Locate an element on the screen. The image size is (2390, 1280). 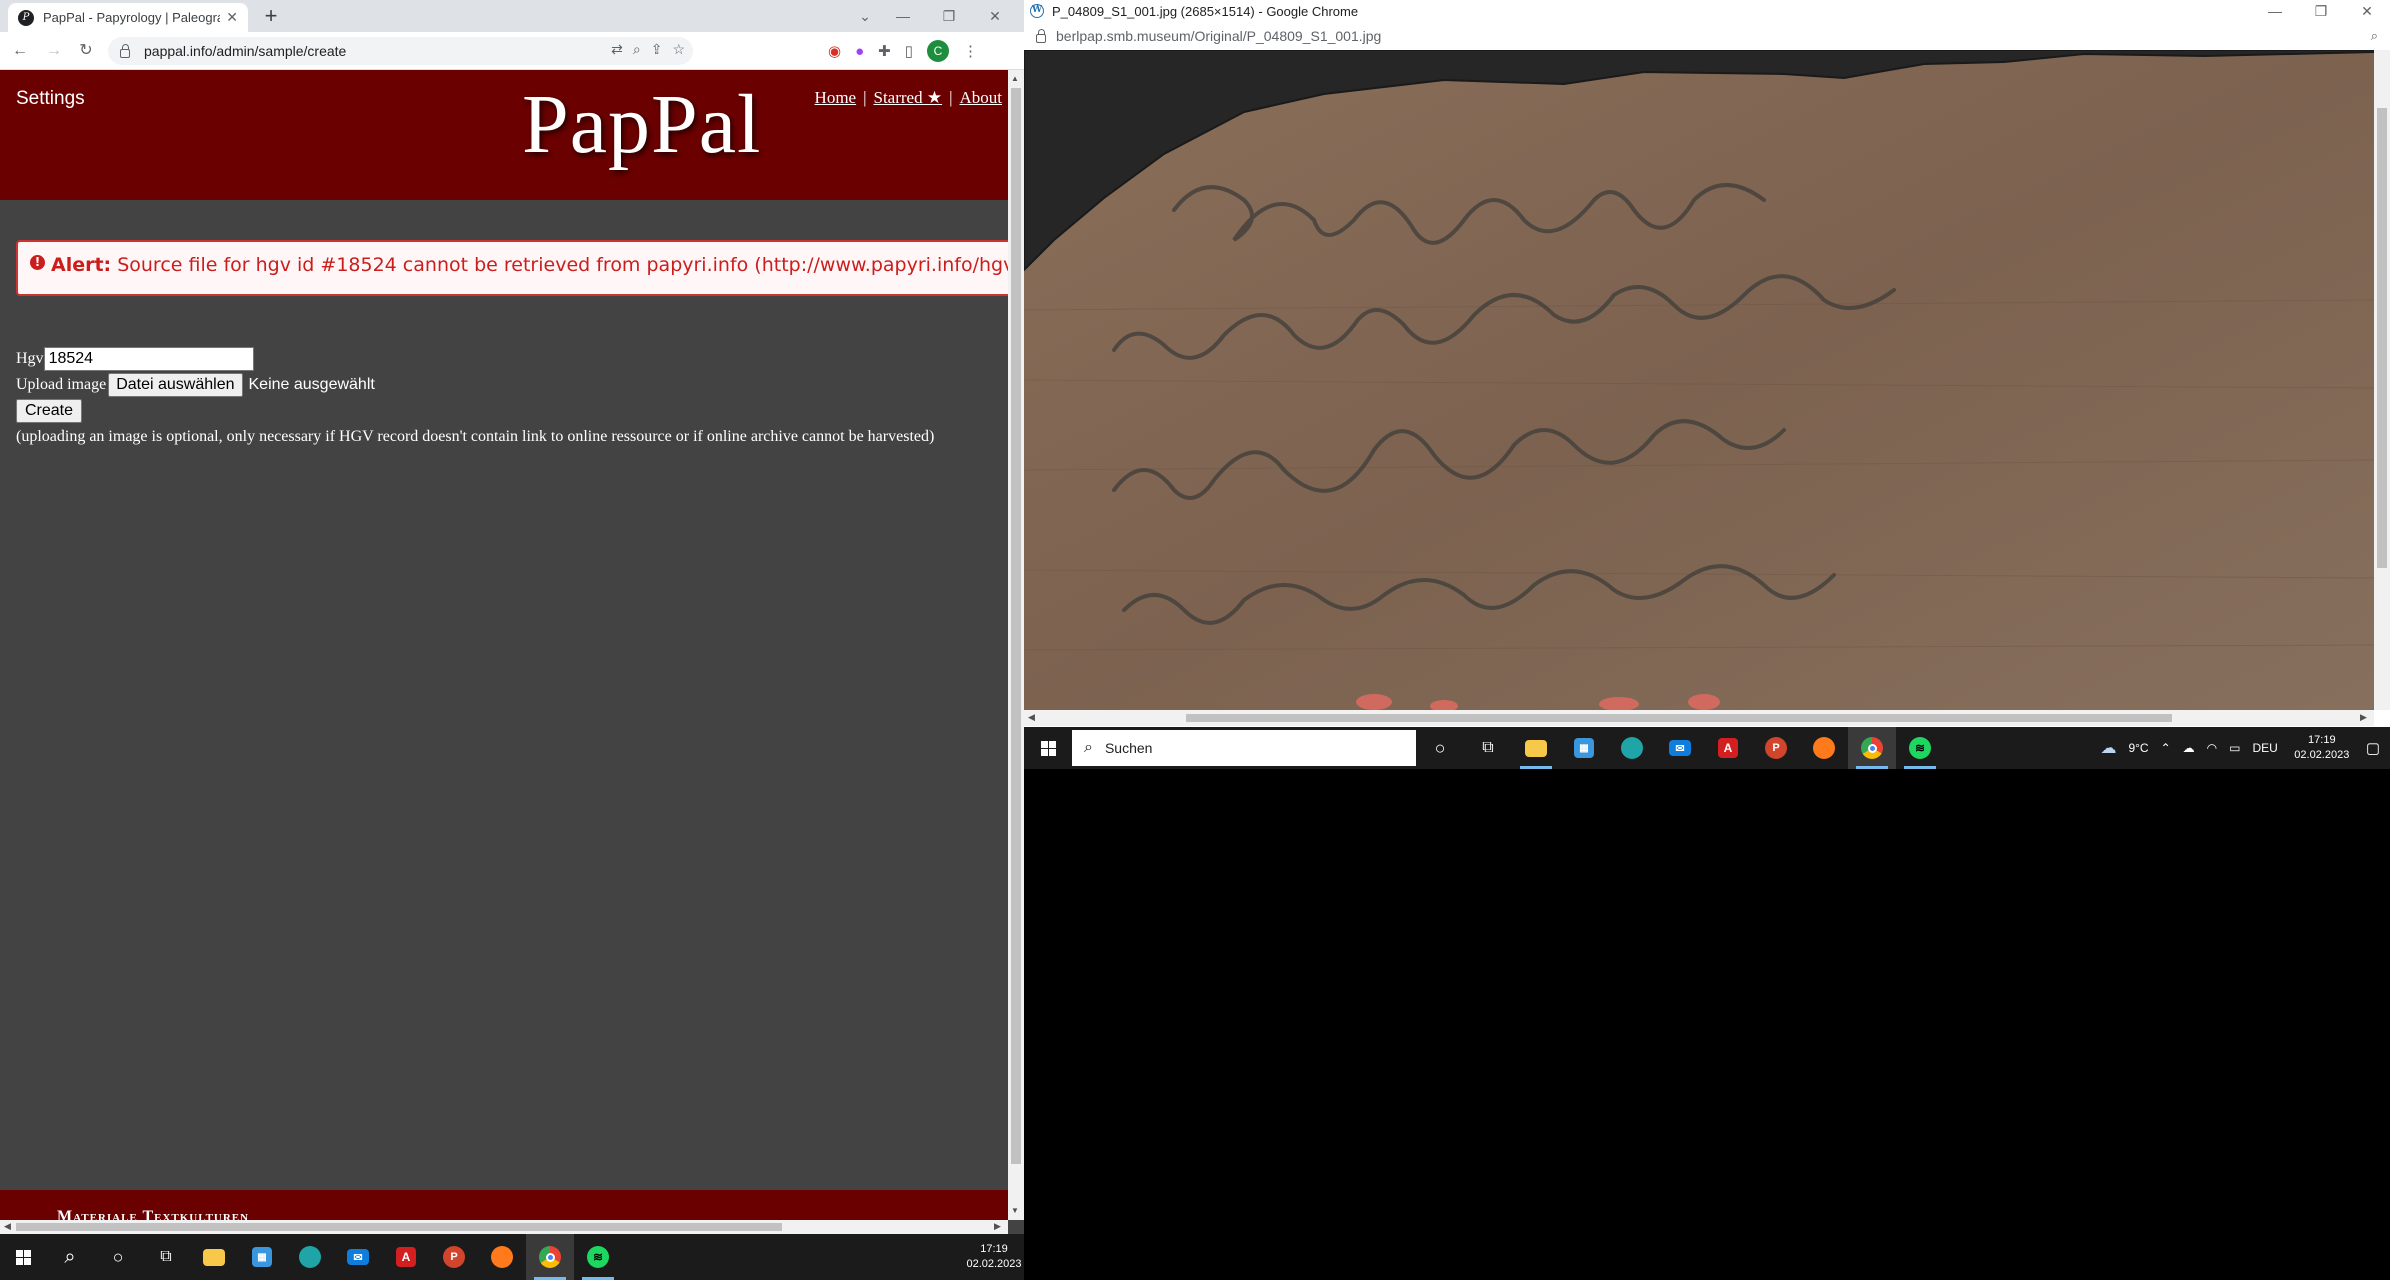
translate-icon: ⇄ is located at coordinates (617, 49).